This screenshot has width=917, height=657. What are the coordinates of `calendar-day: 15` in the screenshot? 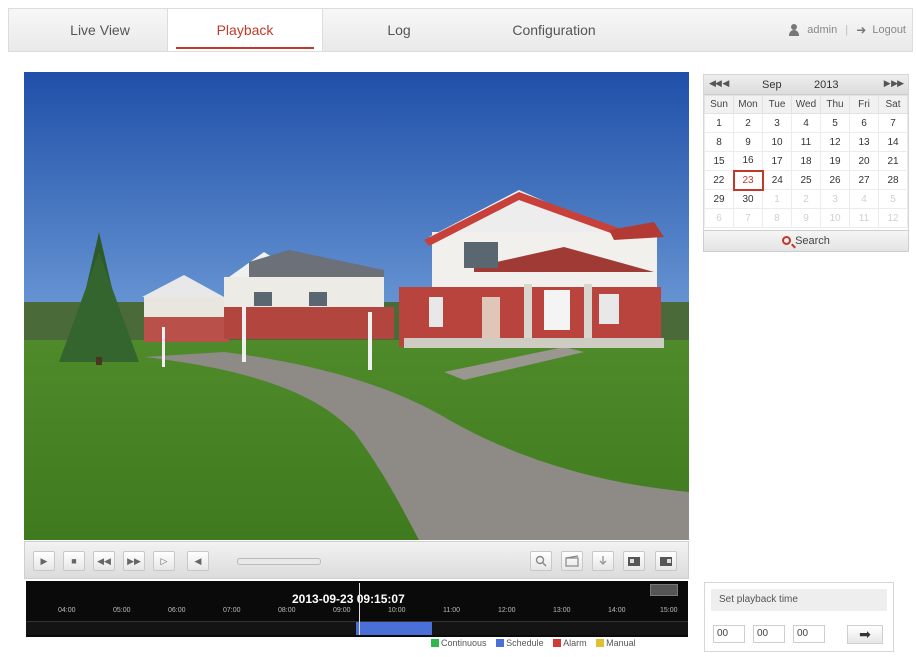 It's located at (719, 161).